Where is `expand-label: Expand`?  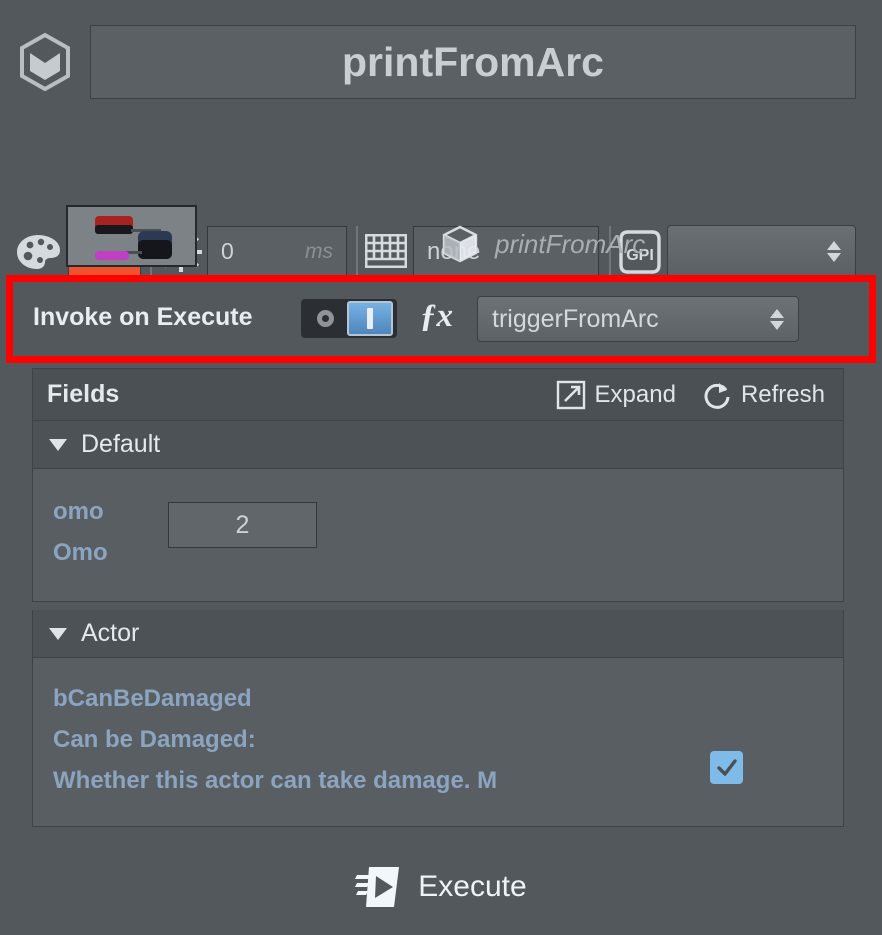
expand-label: Expand is located at coordinates (635, 394).